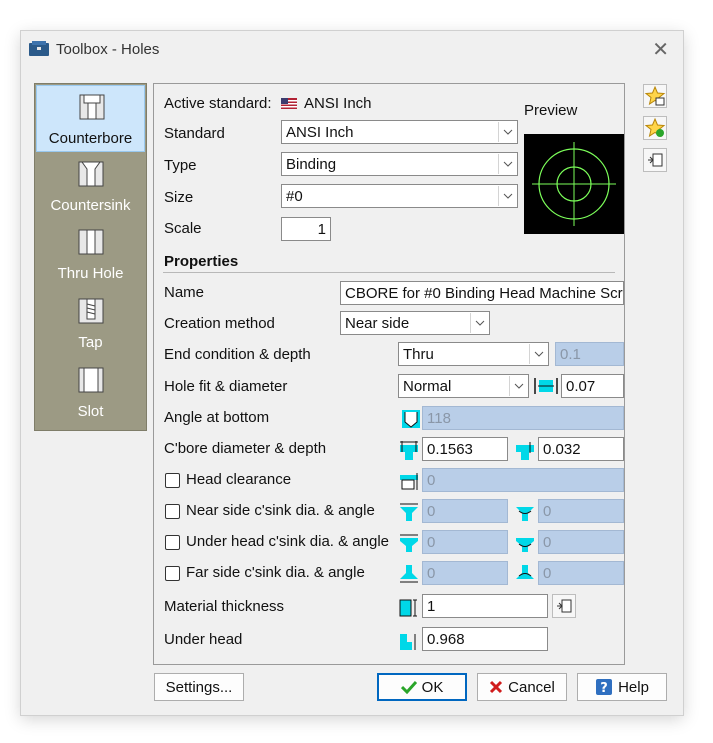  I want to click on import-button, so click(655, 160).